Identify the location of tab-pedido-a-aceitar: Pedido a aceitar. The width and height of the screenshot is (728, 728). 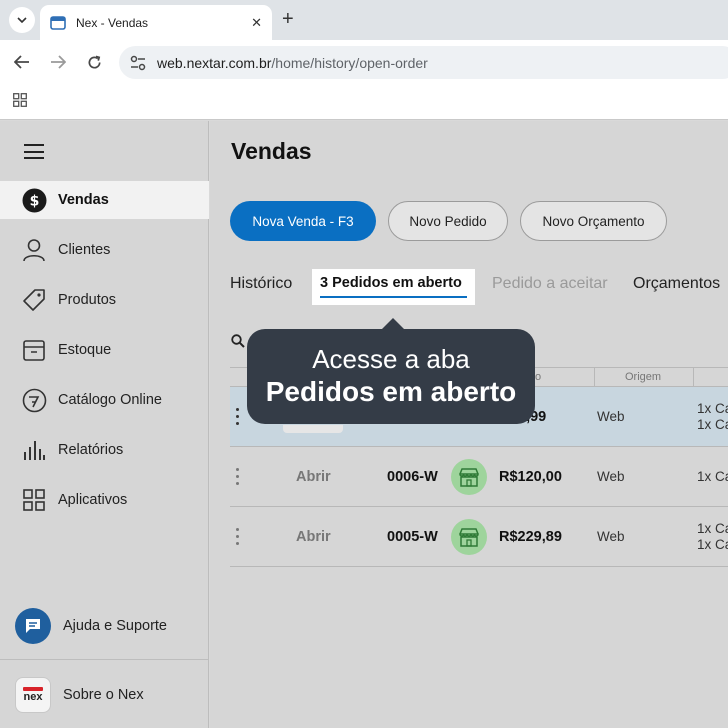
(550, 284).